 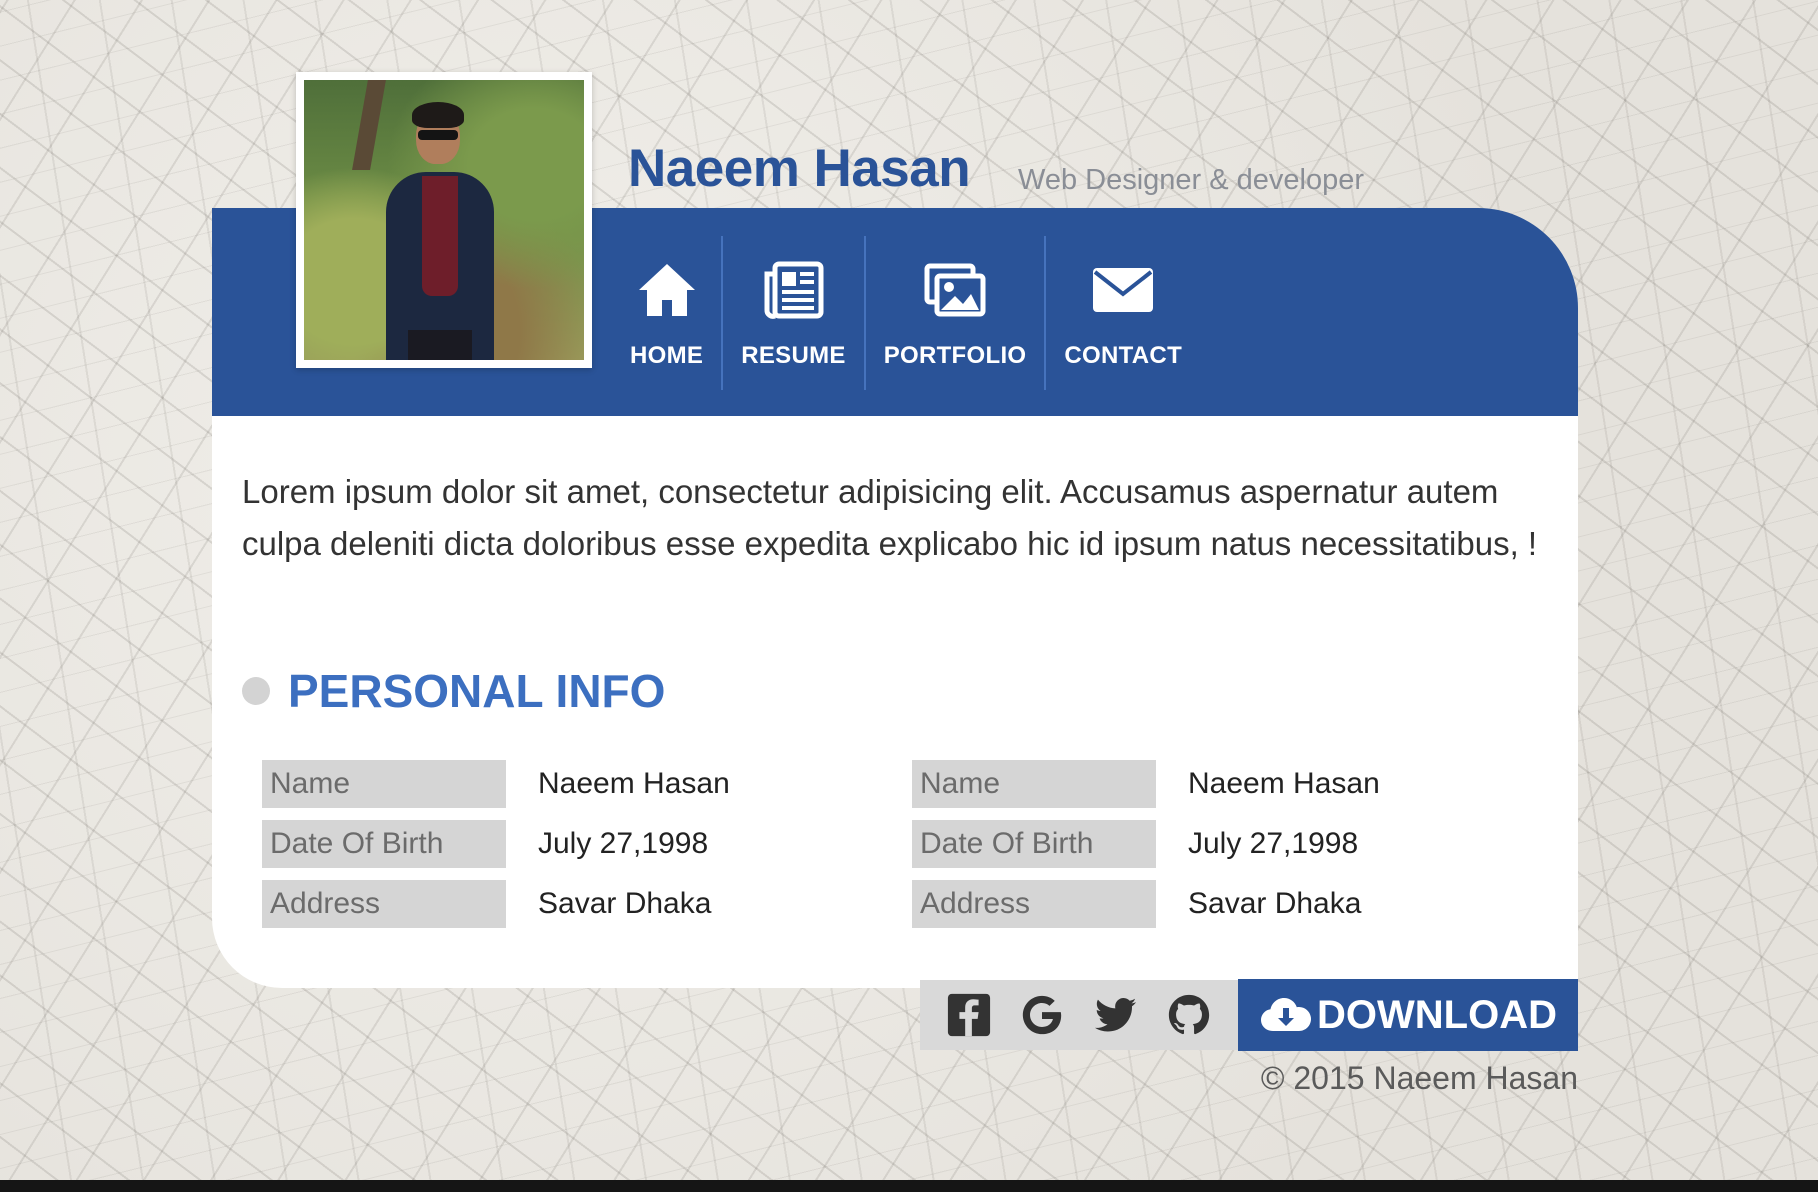 What do you see at coordinates (955, 355) in the screenshot?
I see `nav-portfolio-label: PORTFOLIO` at bounding box center [955, 355].